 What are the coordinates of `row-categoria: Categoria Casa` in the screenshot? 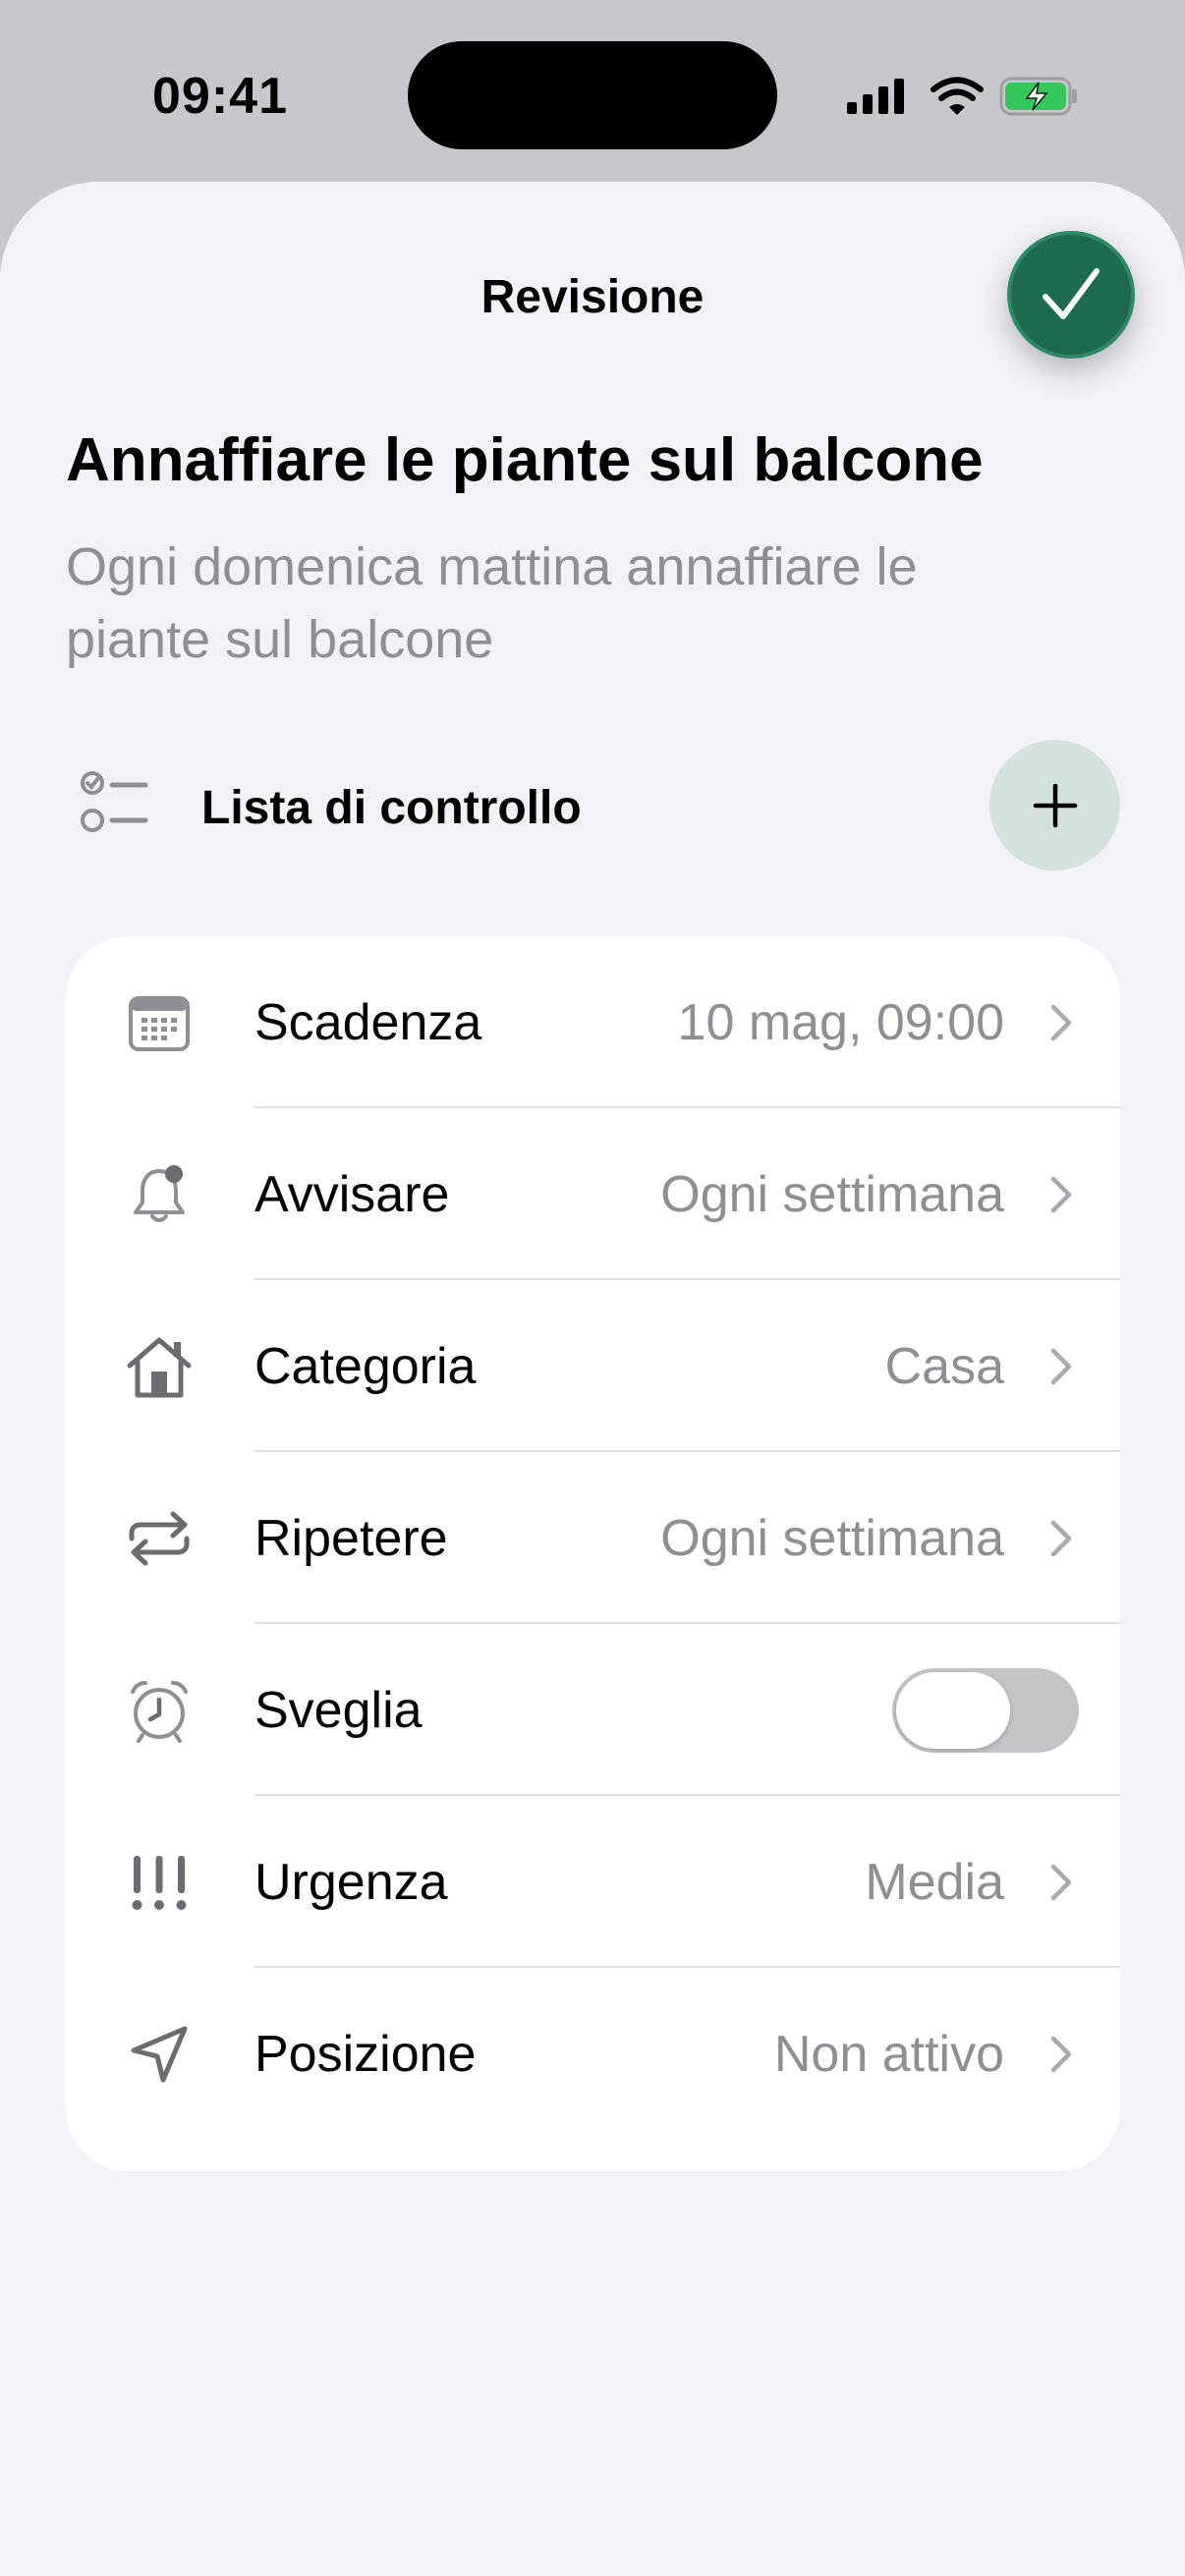 It's located at (593, 1366).